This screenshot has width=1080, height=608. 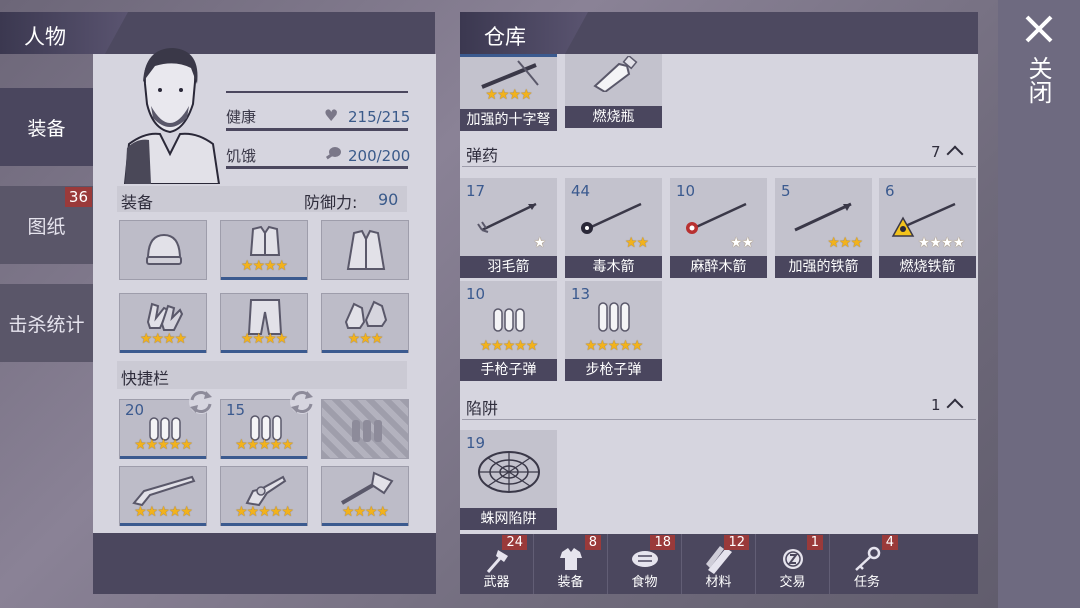 What do you see at coordinates (719, 166) in the screenshot?
I see `ammo-divider` at bounding box center [719, 166].